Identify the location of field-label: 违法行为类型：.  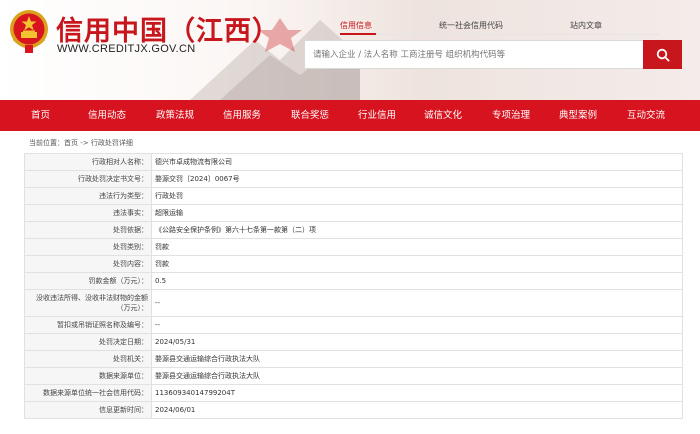
(88, 196).